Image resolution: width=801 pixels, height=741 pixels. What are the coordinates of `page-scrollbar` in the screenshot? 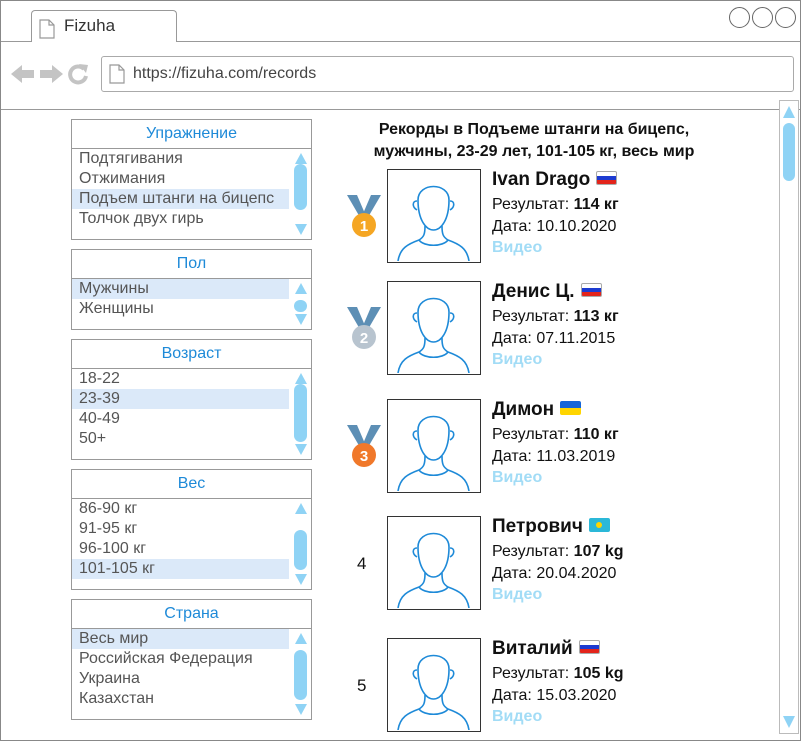 It's located at (789, 417).